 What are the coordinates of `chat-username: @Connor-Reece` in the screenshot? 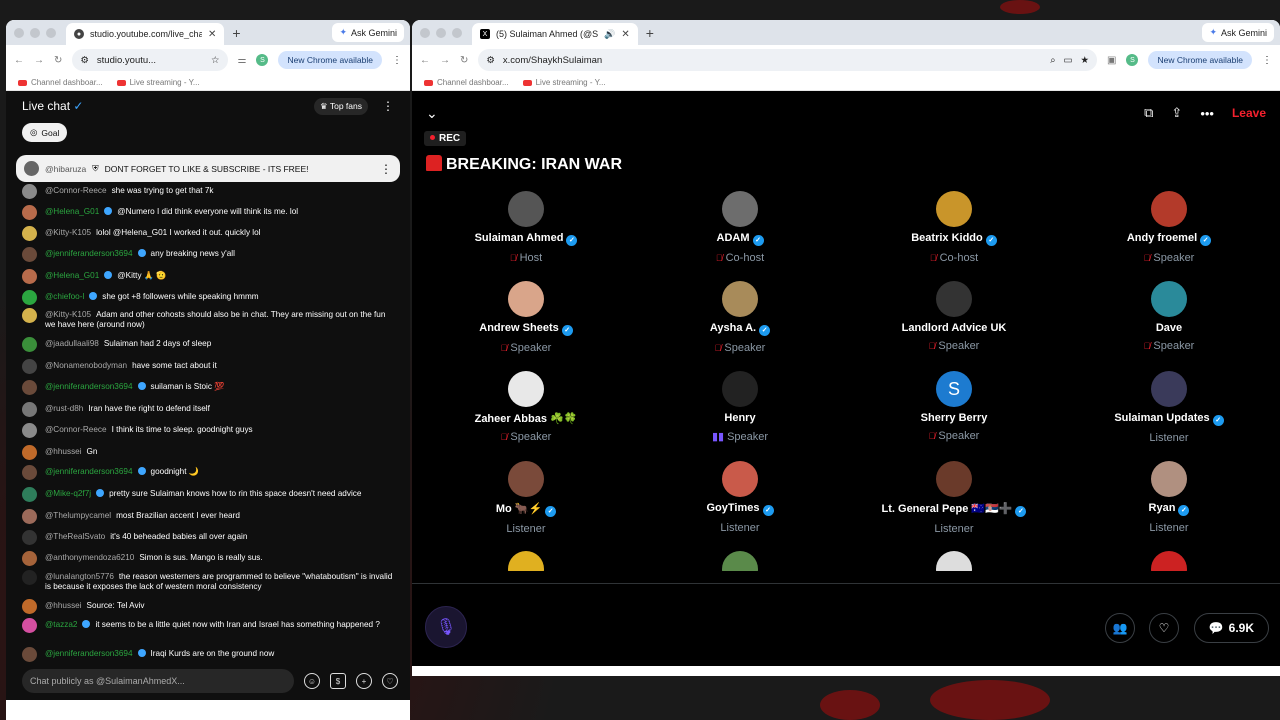 It's located at (76, 190).